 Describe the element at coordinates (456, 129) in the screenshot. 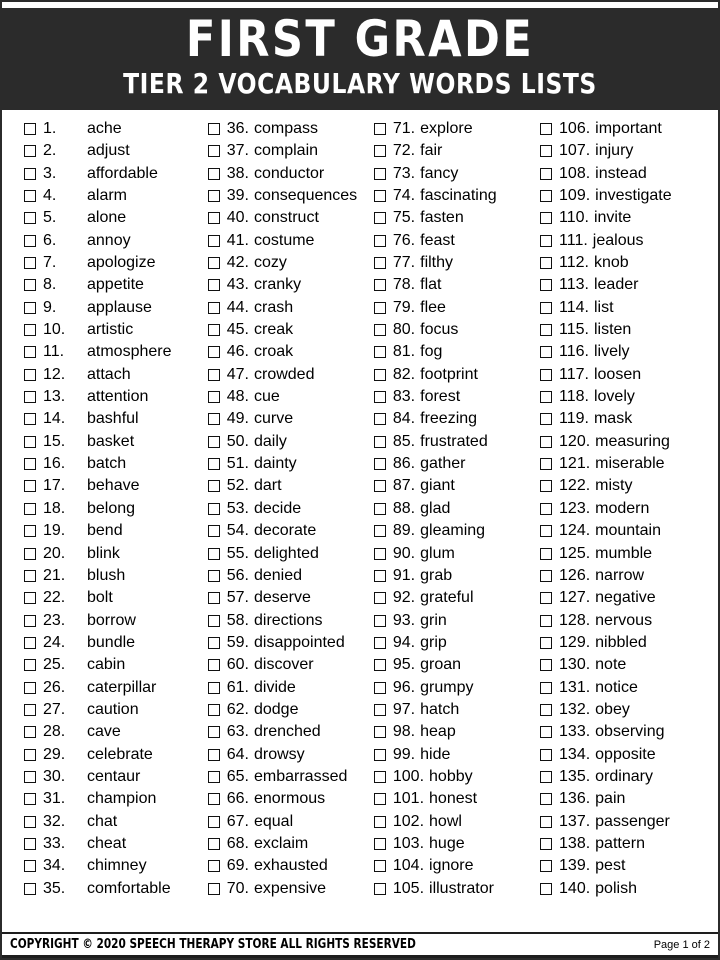

I see `word-list-item: 71. explore` at that location.